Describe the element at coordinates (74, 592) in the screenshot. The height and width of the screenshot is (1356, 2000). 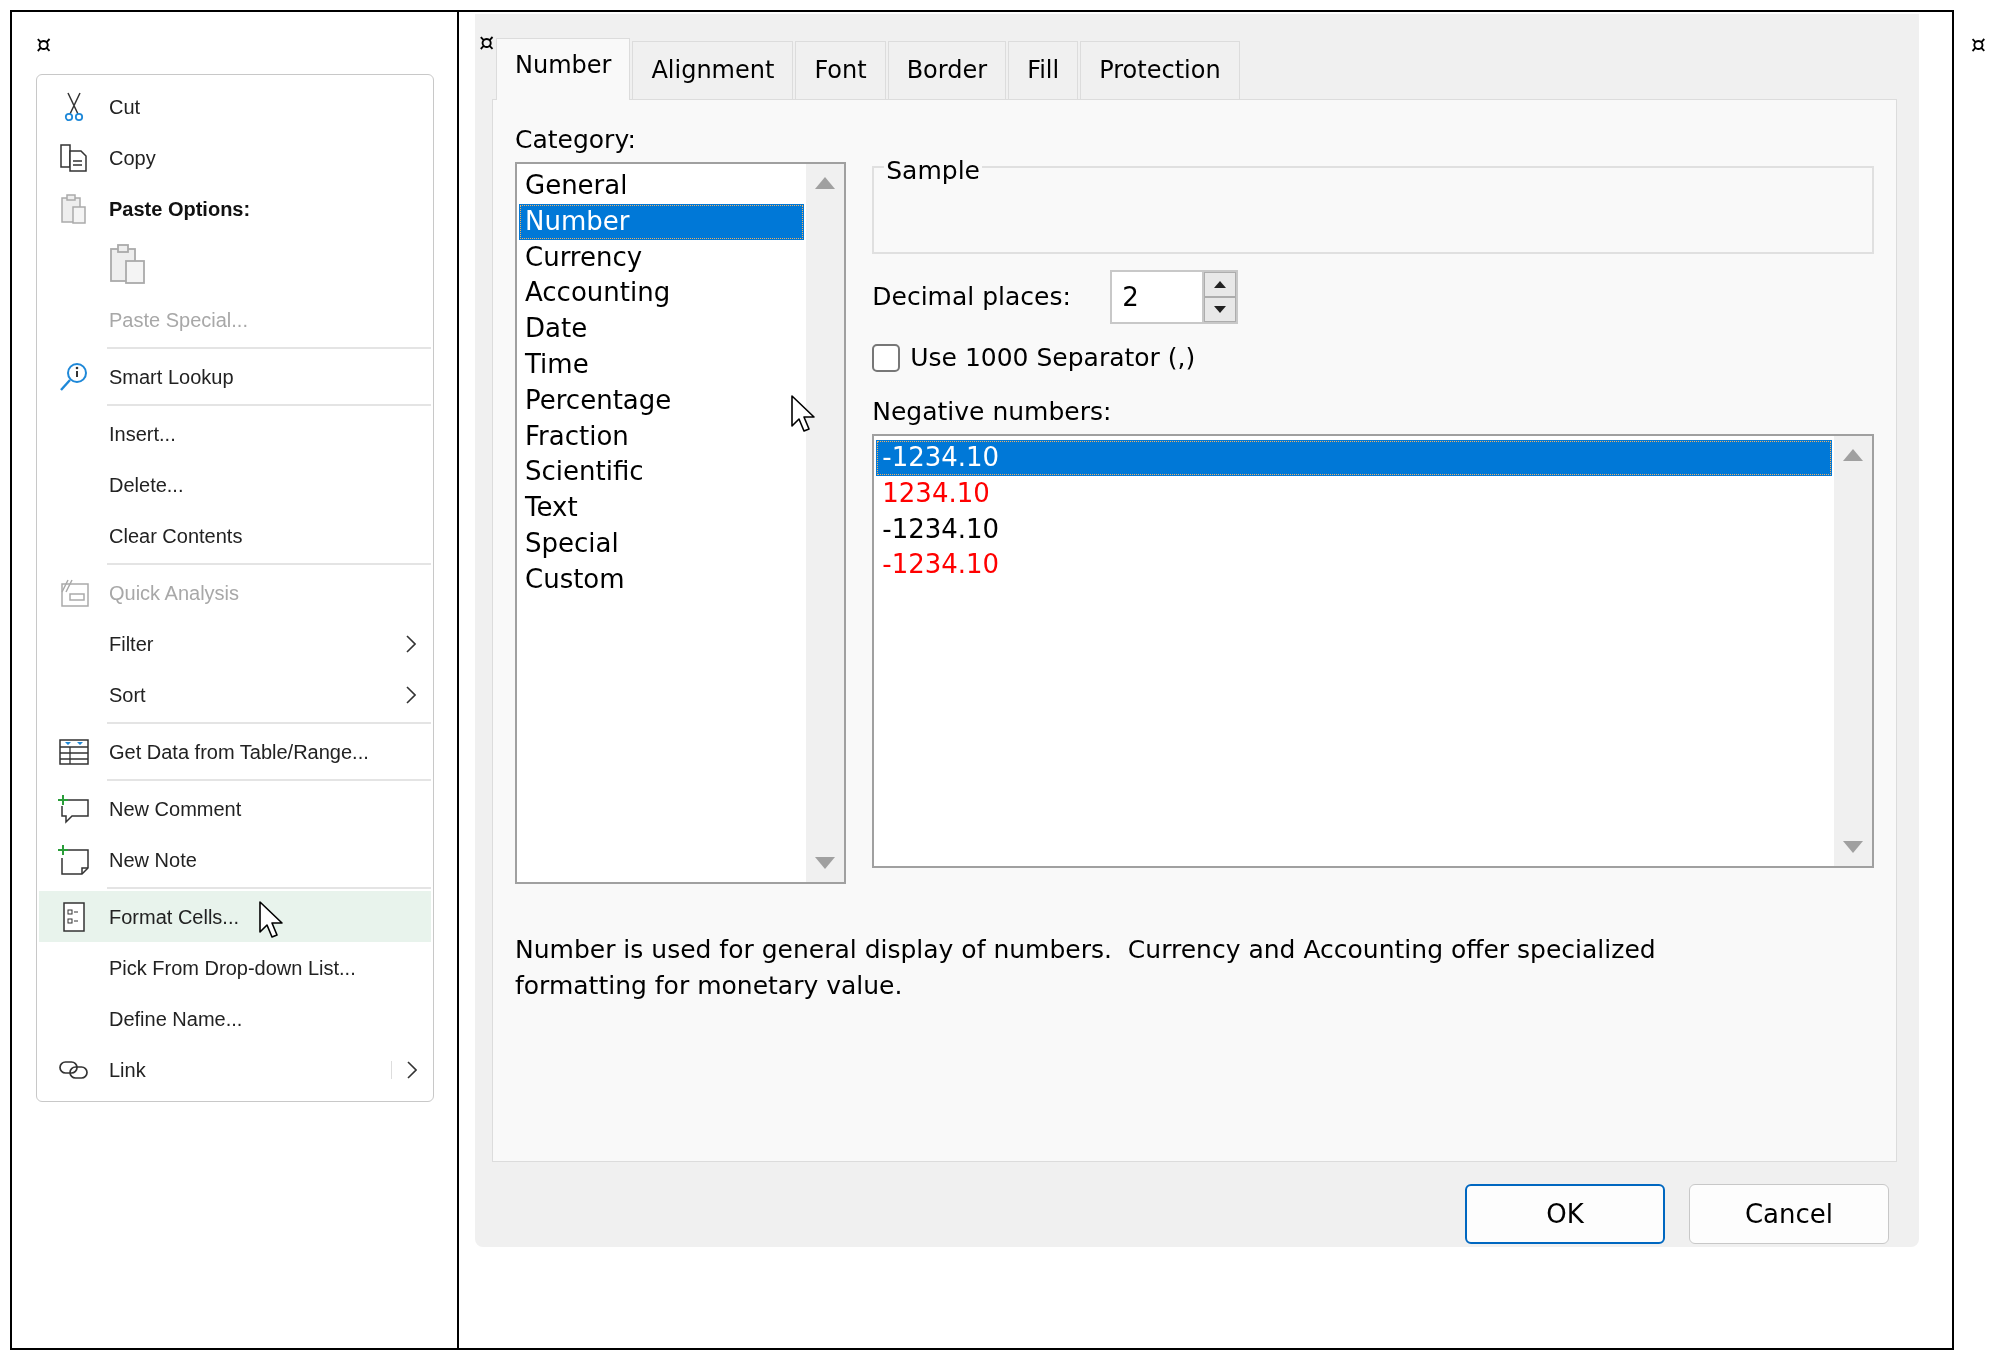
I see `quick-analysis-icon` at that location.